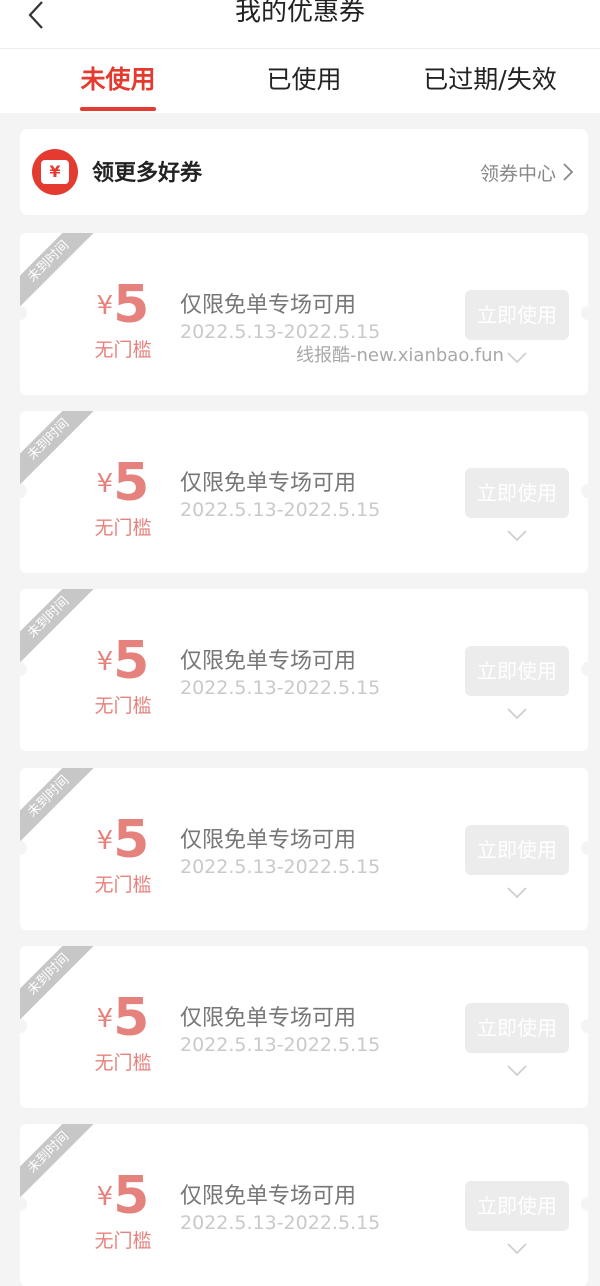 The width and height of the screenshot is (600, 1286). What do you see at coordinates (518, 172) in the screenshot?
I see `coupon-center-link: 领券中心` at bounding box center [518, 172].